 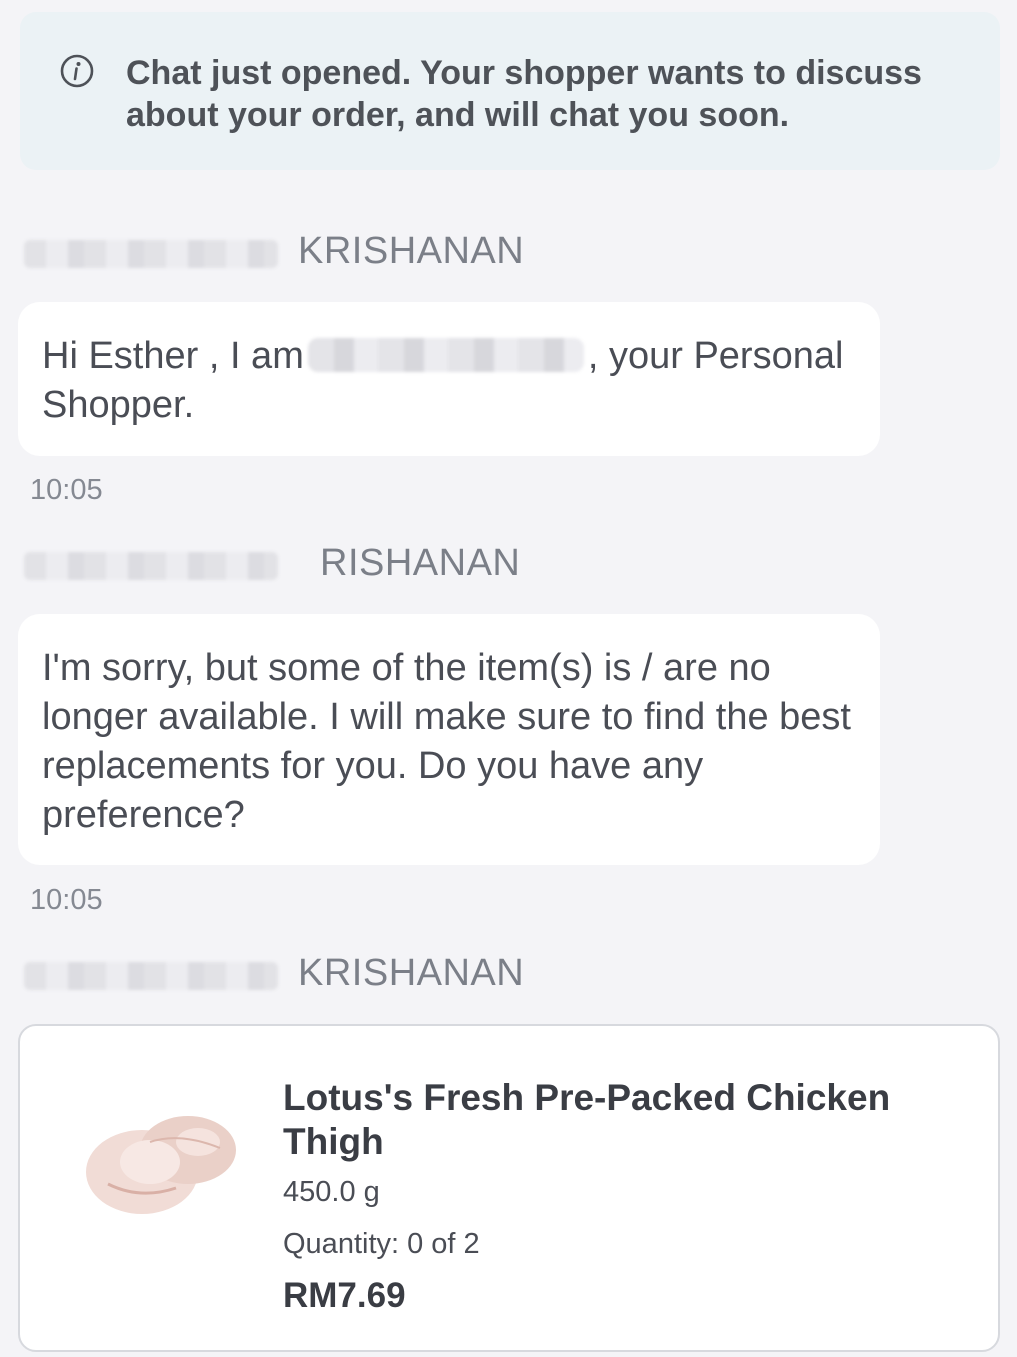 I want to click on product-weight: 450.0 g, so click(x=331, y=1192).